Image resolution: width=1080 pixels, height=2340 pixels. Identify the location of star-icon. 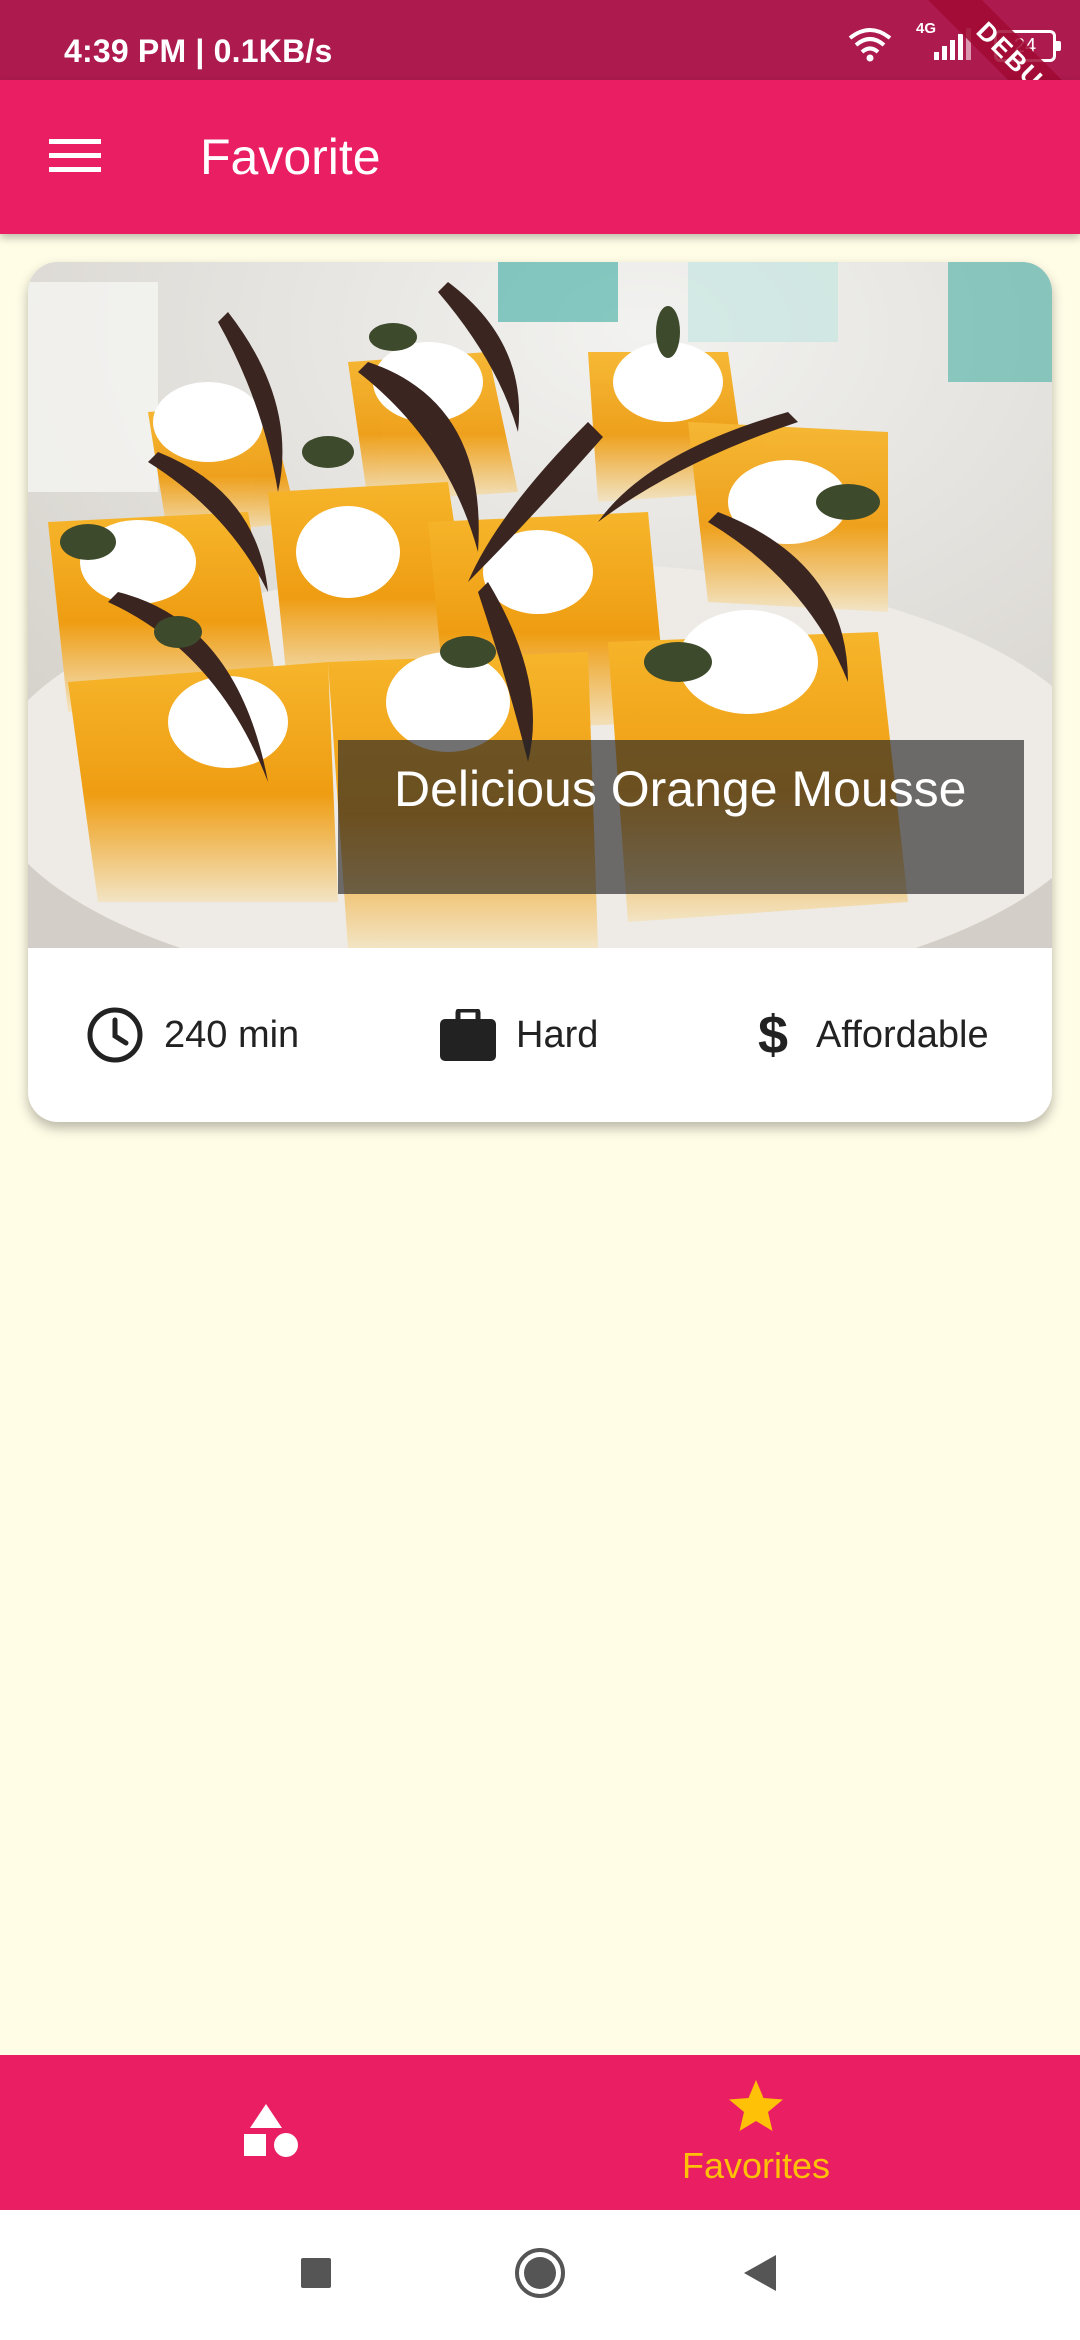
(756, 2108).